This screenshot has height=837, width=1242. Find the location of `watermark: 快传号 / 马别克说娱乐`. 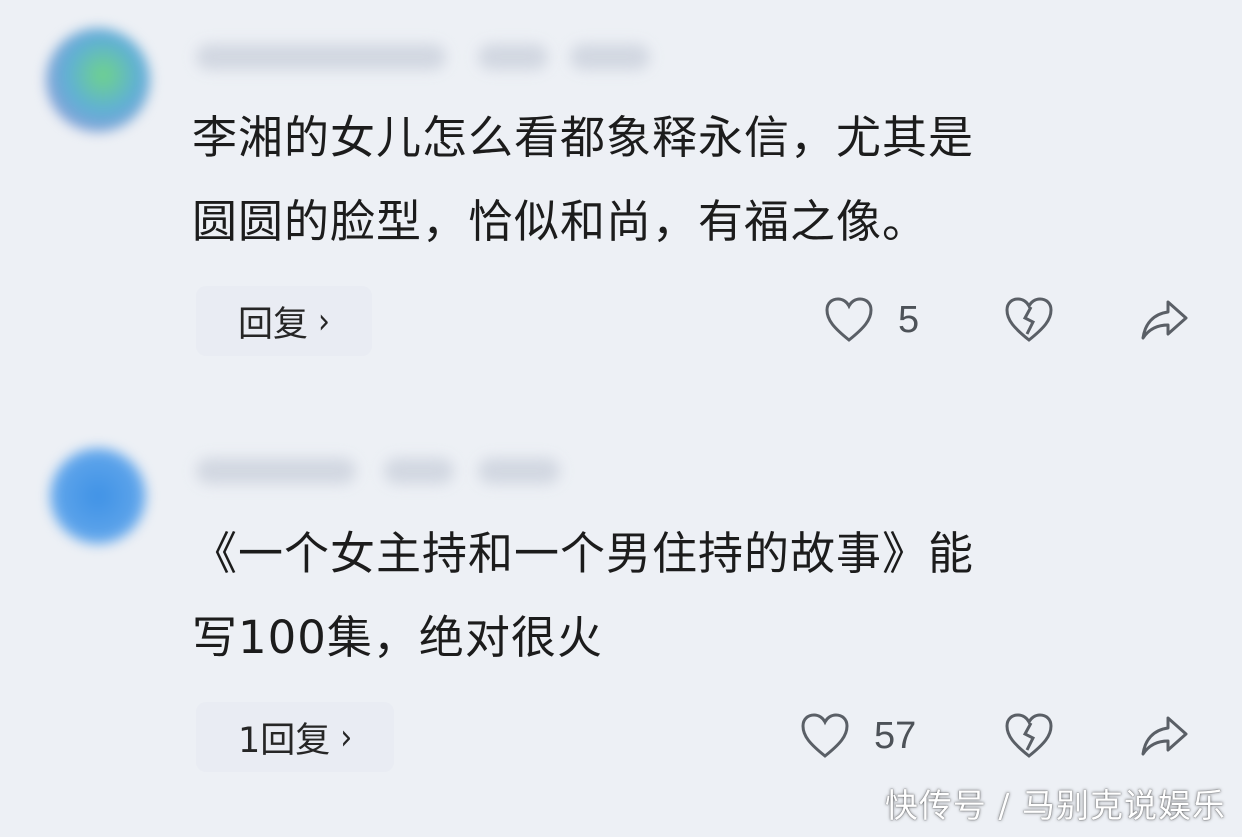

watermark: 快传号 / 马别克说娱乐 is located at coordinates (1055, 805).